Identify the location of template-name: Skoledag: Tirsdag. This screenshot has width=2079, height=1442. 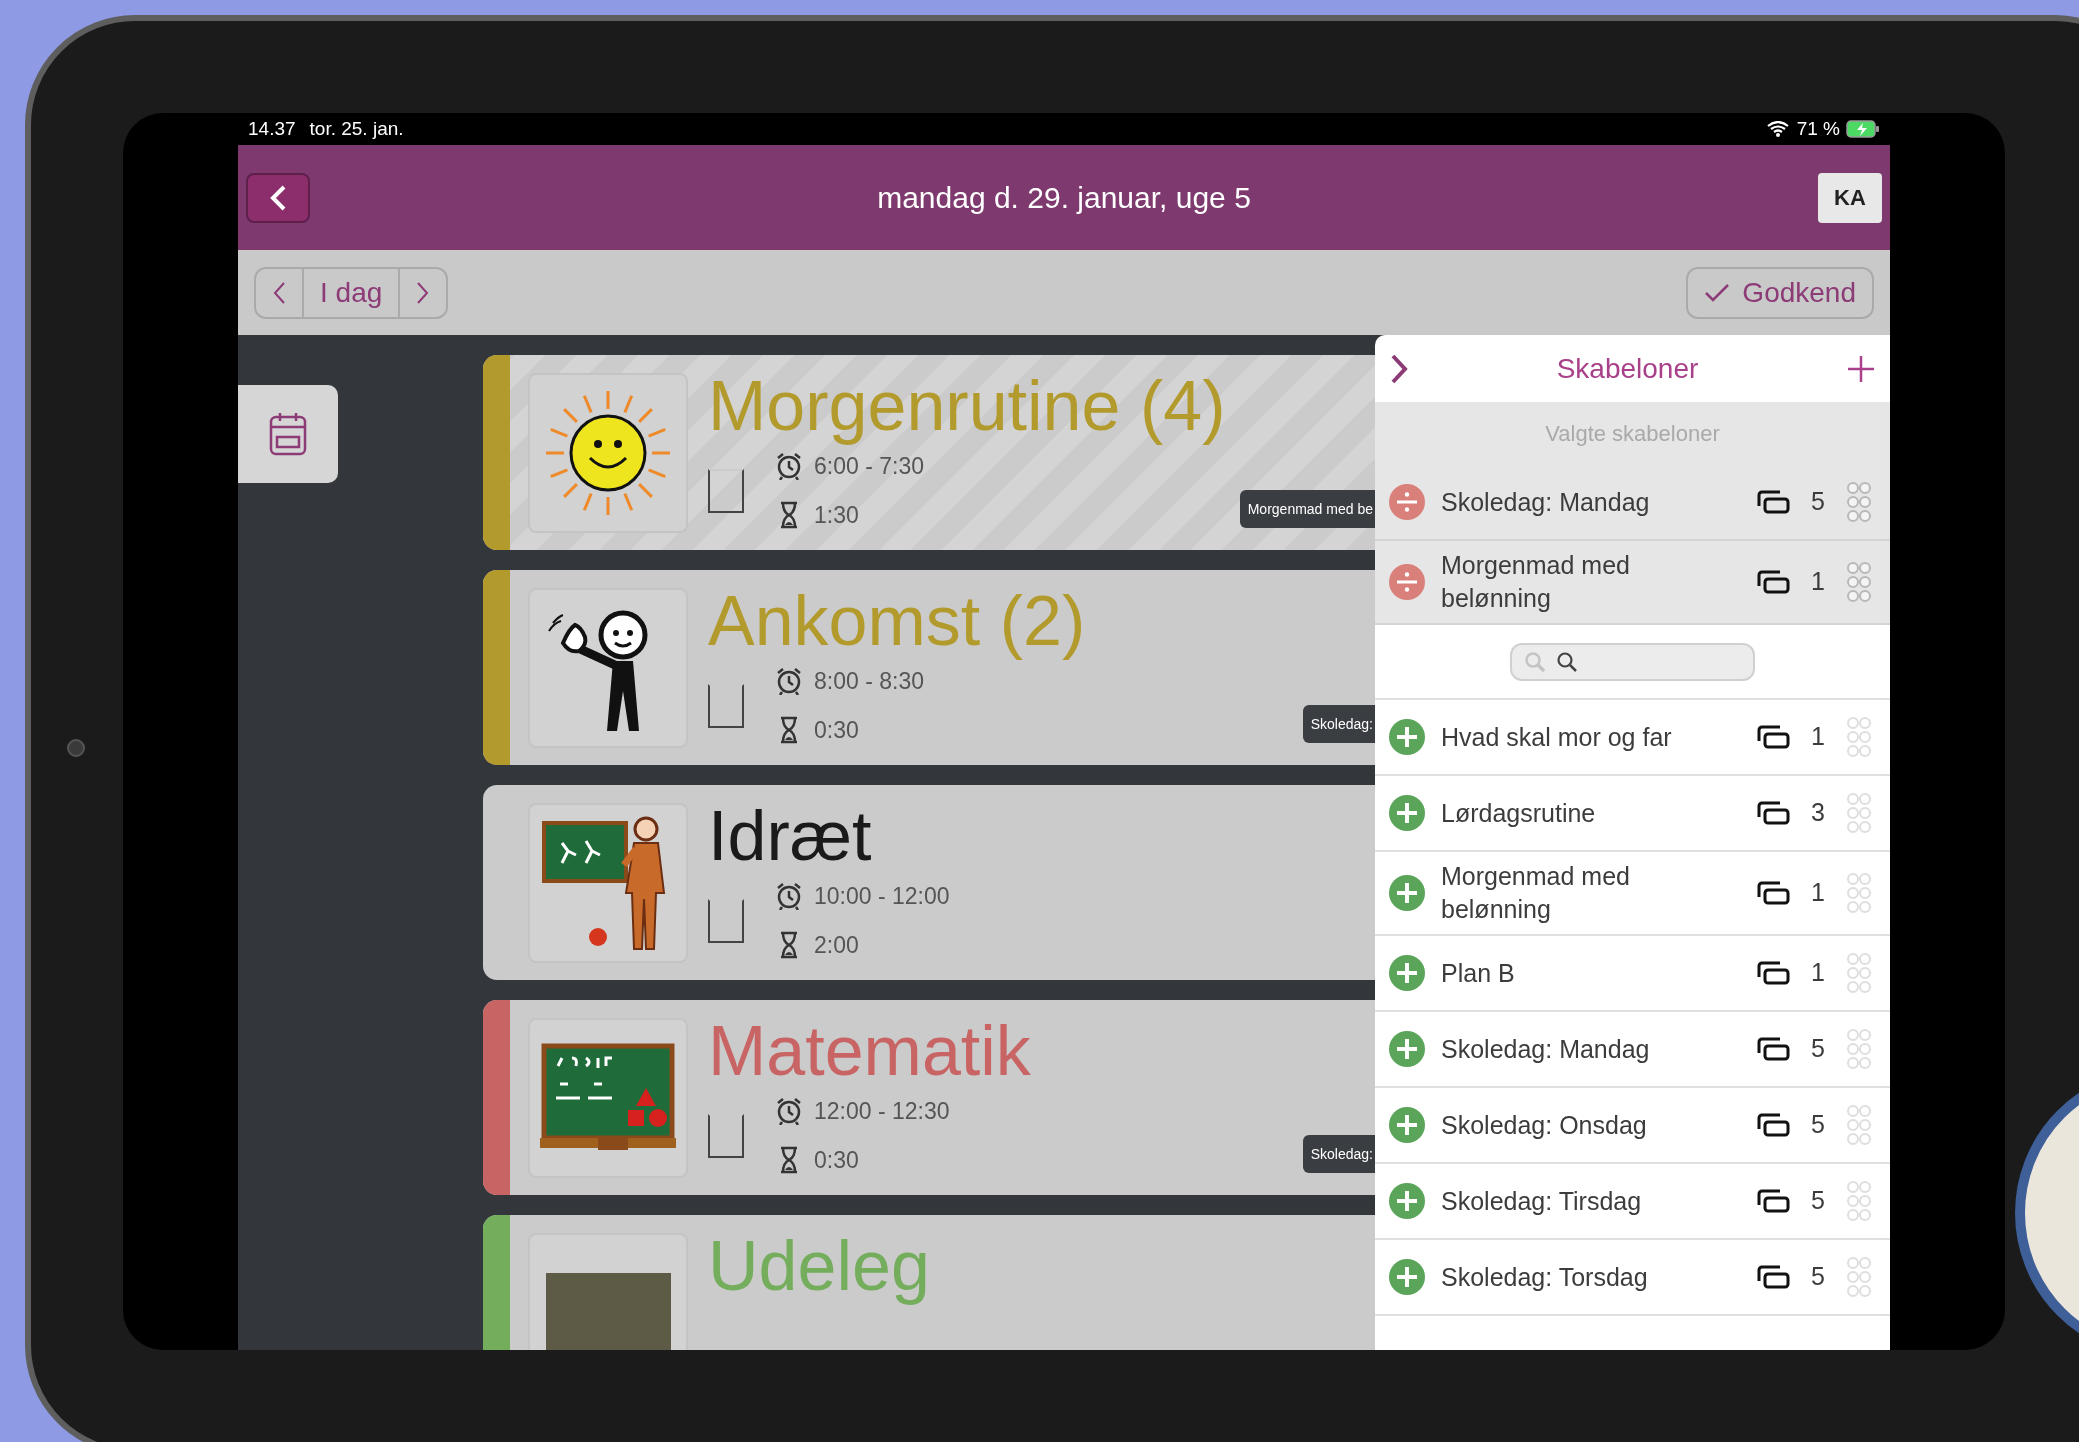
(1541, 1201).